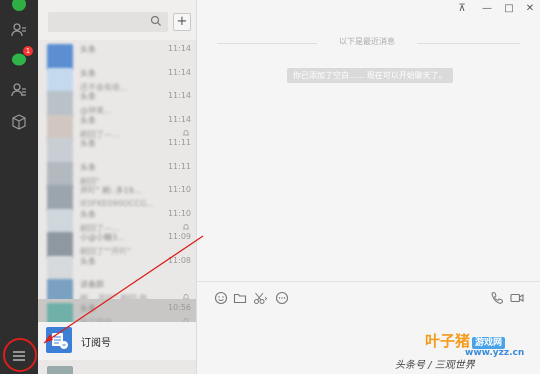 The width and height of the screenshot is (540, 374). Describe the element at coordinates (179, 236) in the screenshot. I see `session-time: 11:09` at that location.